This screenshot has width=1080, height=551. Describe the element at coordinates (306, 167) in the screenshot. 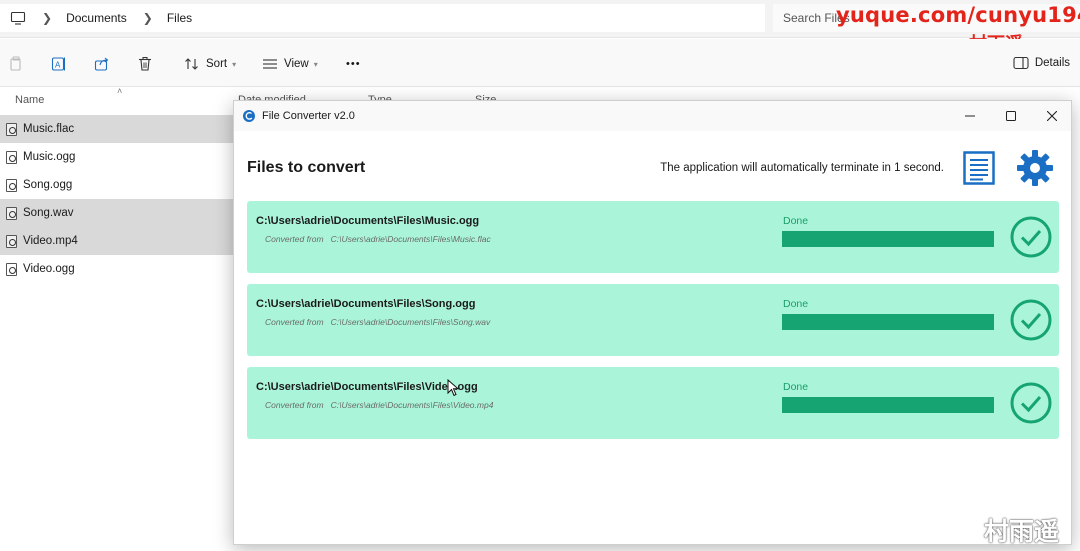

I see `page-title: Files to convert` at that location.